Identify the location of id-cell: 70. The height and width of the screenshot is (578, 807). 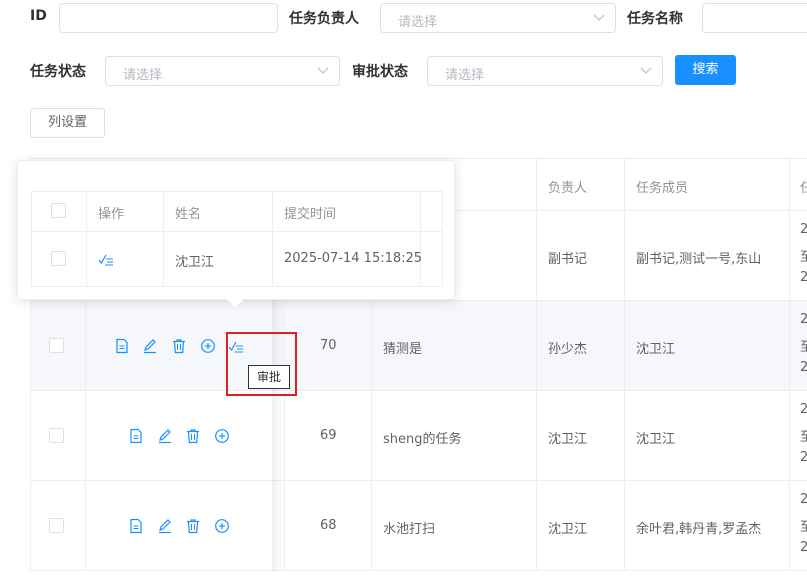
(328, 345).